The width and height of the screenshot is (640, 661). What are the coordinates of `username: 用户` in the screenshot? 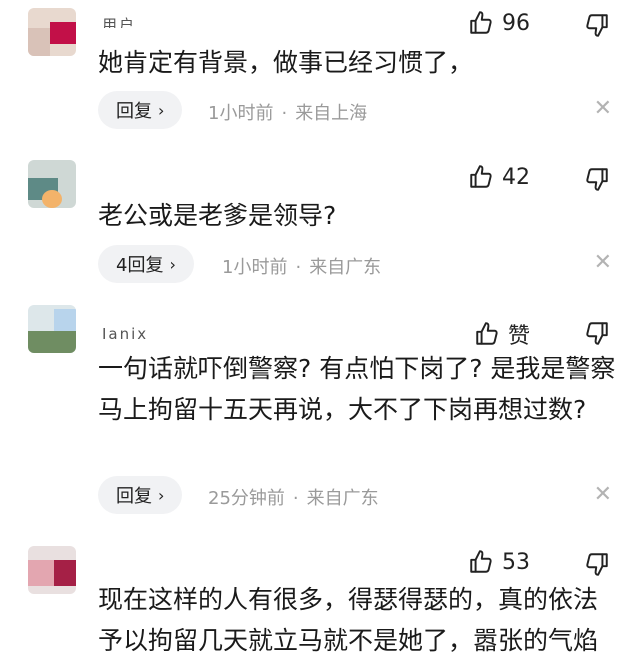 It's located at (119, 21).